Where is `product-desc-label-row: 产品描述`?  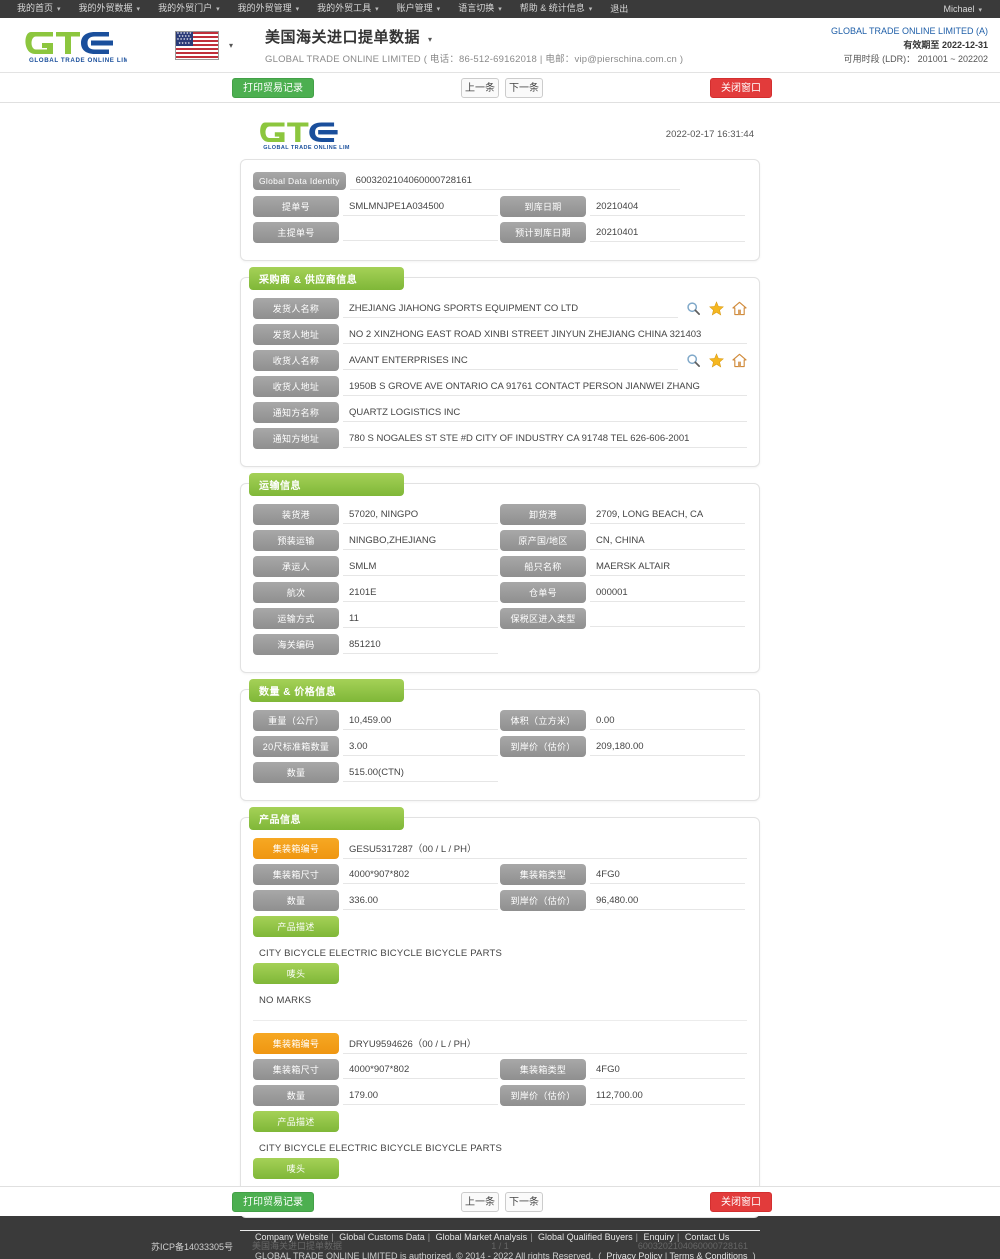 product-desc-label-row: 产品描述 is located at coordinates (500, 1121).